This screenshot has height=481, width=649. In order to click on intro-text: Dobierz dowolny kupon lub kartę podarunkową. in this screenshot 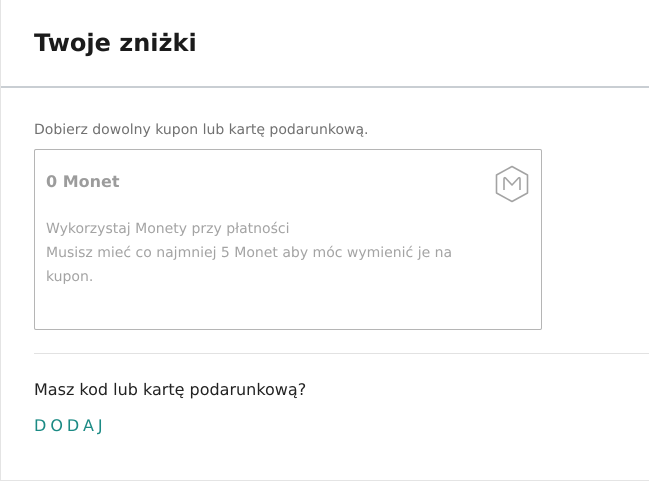, I will do `click(202, 130)`.